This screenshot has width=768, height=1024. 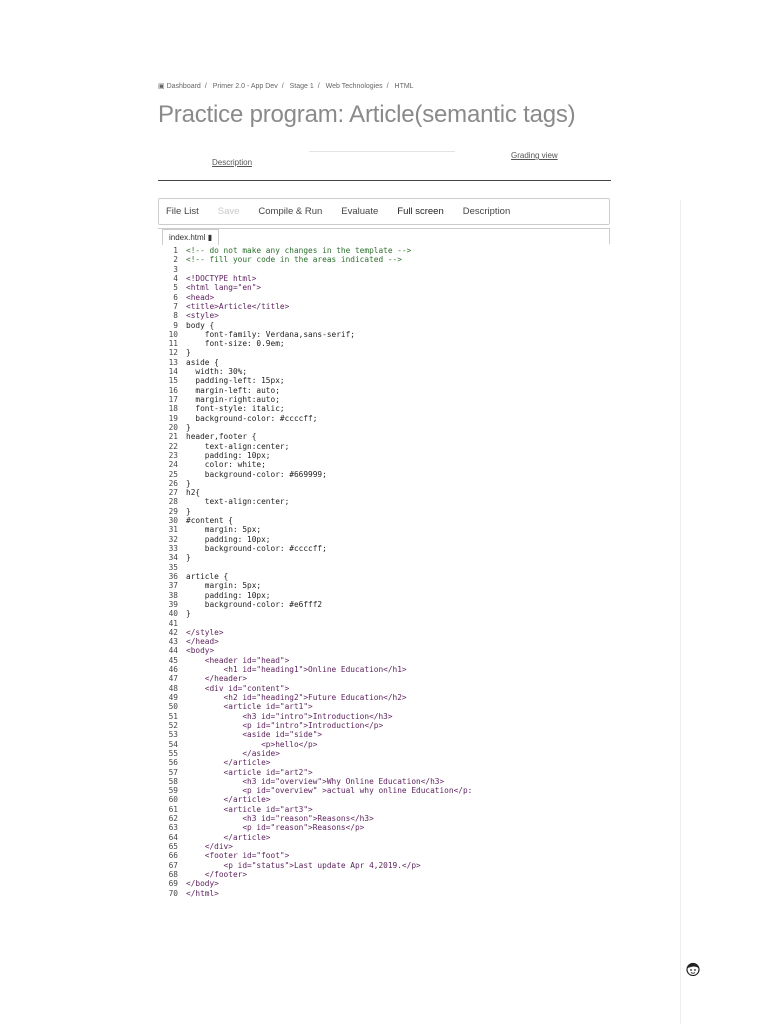 I want to click on code-line: 5 <html lang="en">, so click(x=316, y=287).